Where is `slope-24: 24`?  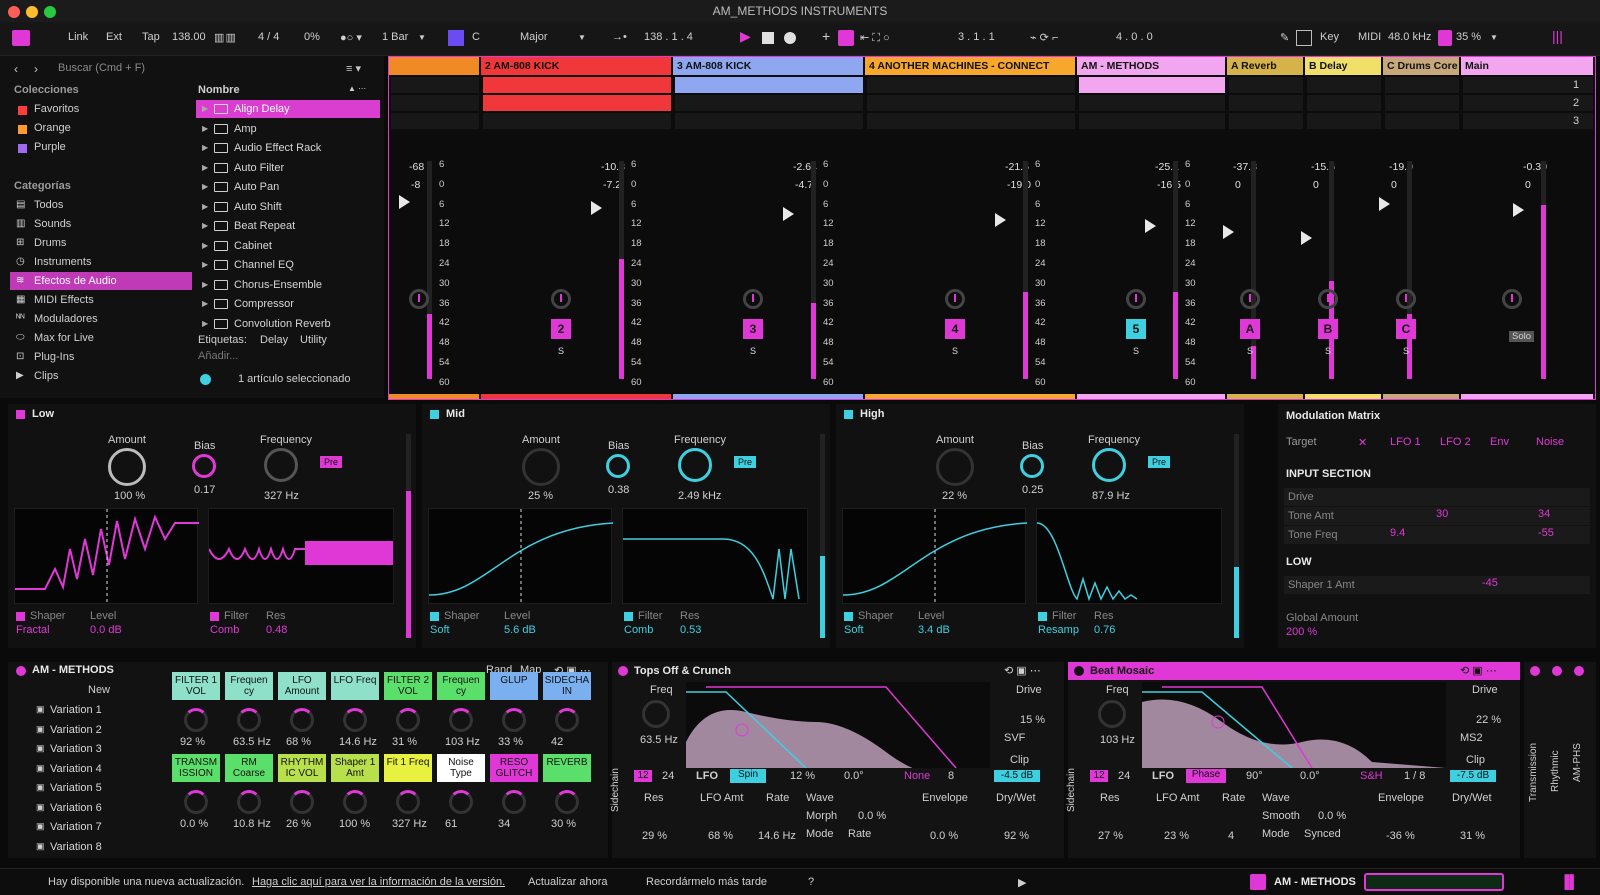 slope-24: 24 is located at coordinates (668, 776).